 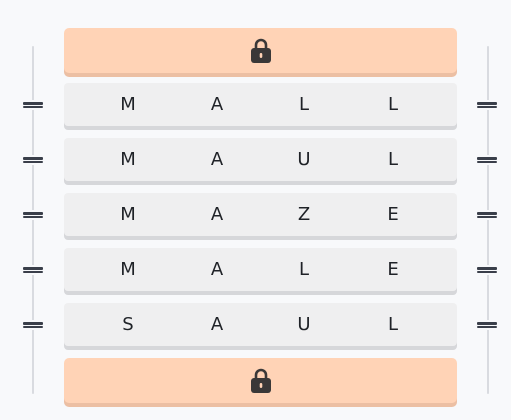 I want to click on word-row-1: M A L L, so click(x=260, y=104).